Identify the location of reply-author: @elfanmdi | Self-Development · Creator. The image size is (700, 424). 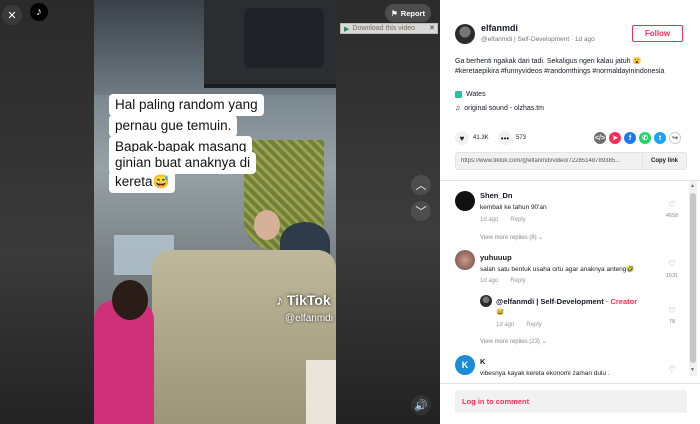
(566, 301).